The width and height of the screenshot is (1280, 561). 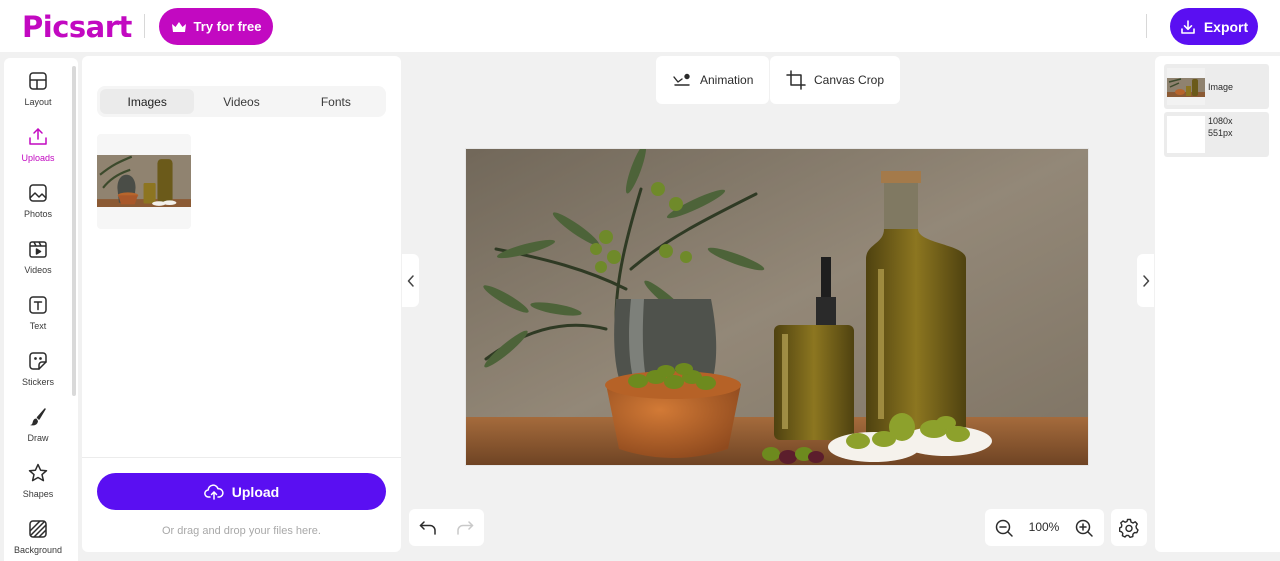 I want to click on layer-item-background: 1080x 551px, so click(x=1216, y=134).